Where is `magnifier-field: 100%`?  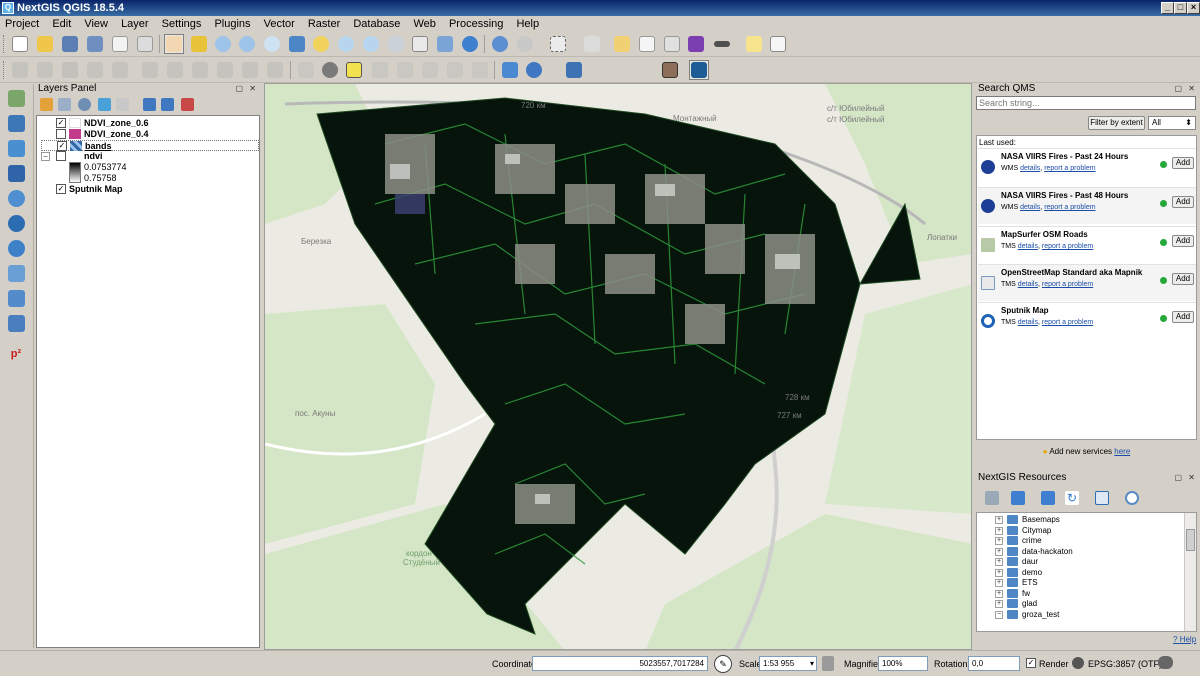 magnifier-field: 100% is located at coordinates (903, 663).